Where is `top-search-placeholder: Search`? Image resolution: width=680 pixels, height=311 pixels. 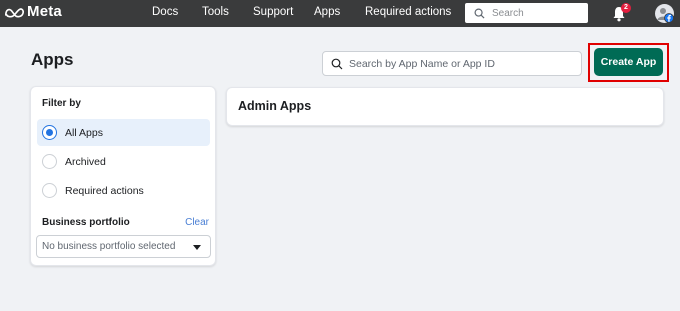 top-search-placeholder: Search is located at coordinates (508, 13).